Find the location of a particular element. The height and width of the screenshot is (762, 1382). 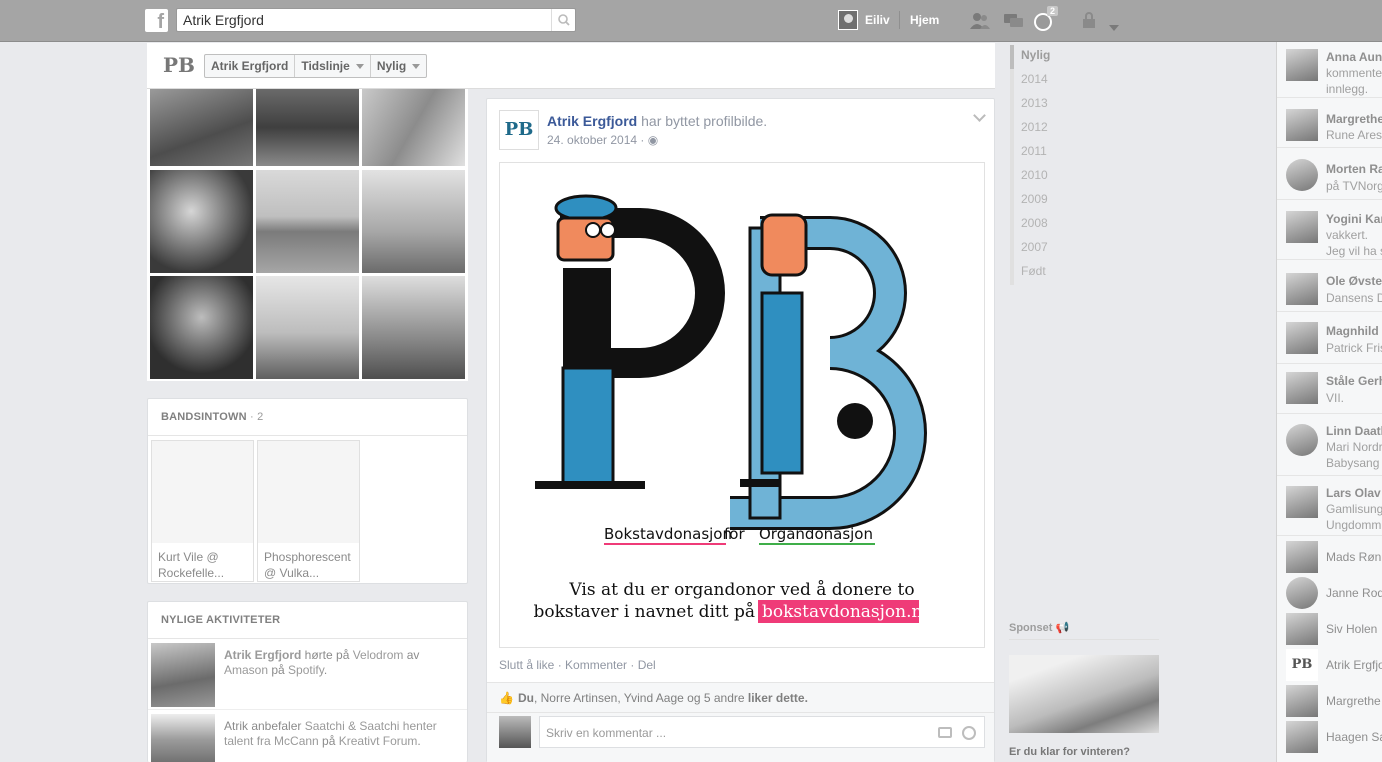

event-title: Kurt Vile @ is located at coordinates (188, 557).